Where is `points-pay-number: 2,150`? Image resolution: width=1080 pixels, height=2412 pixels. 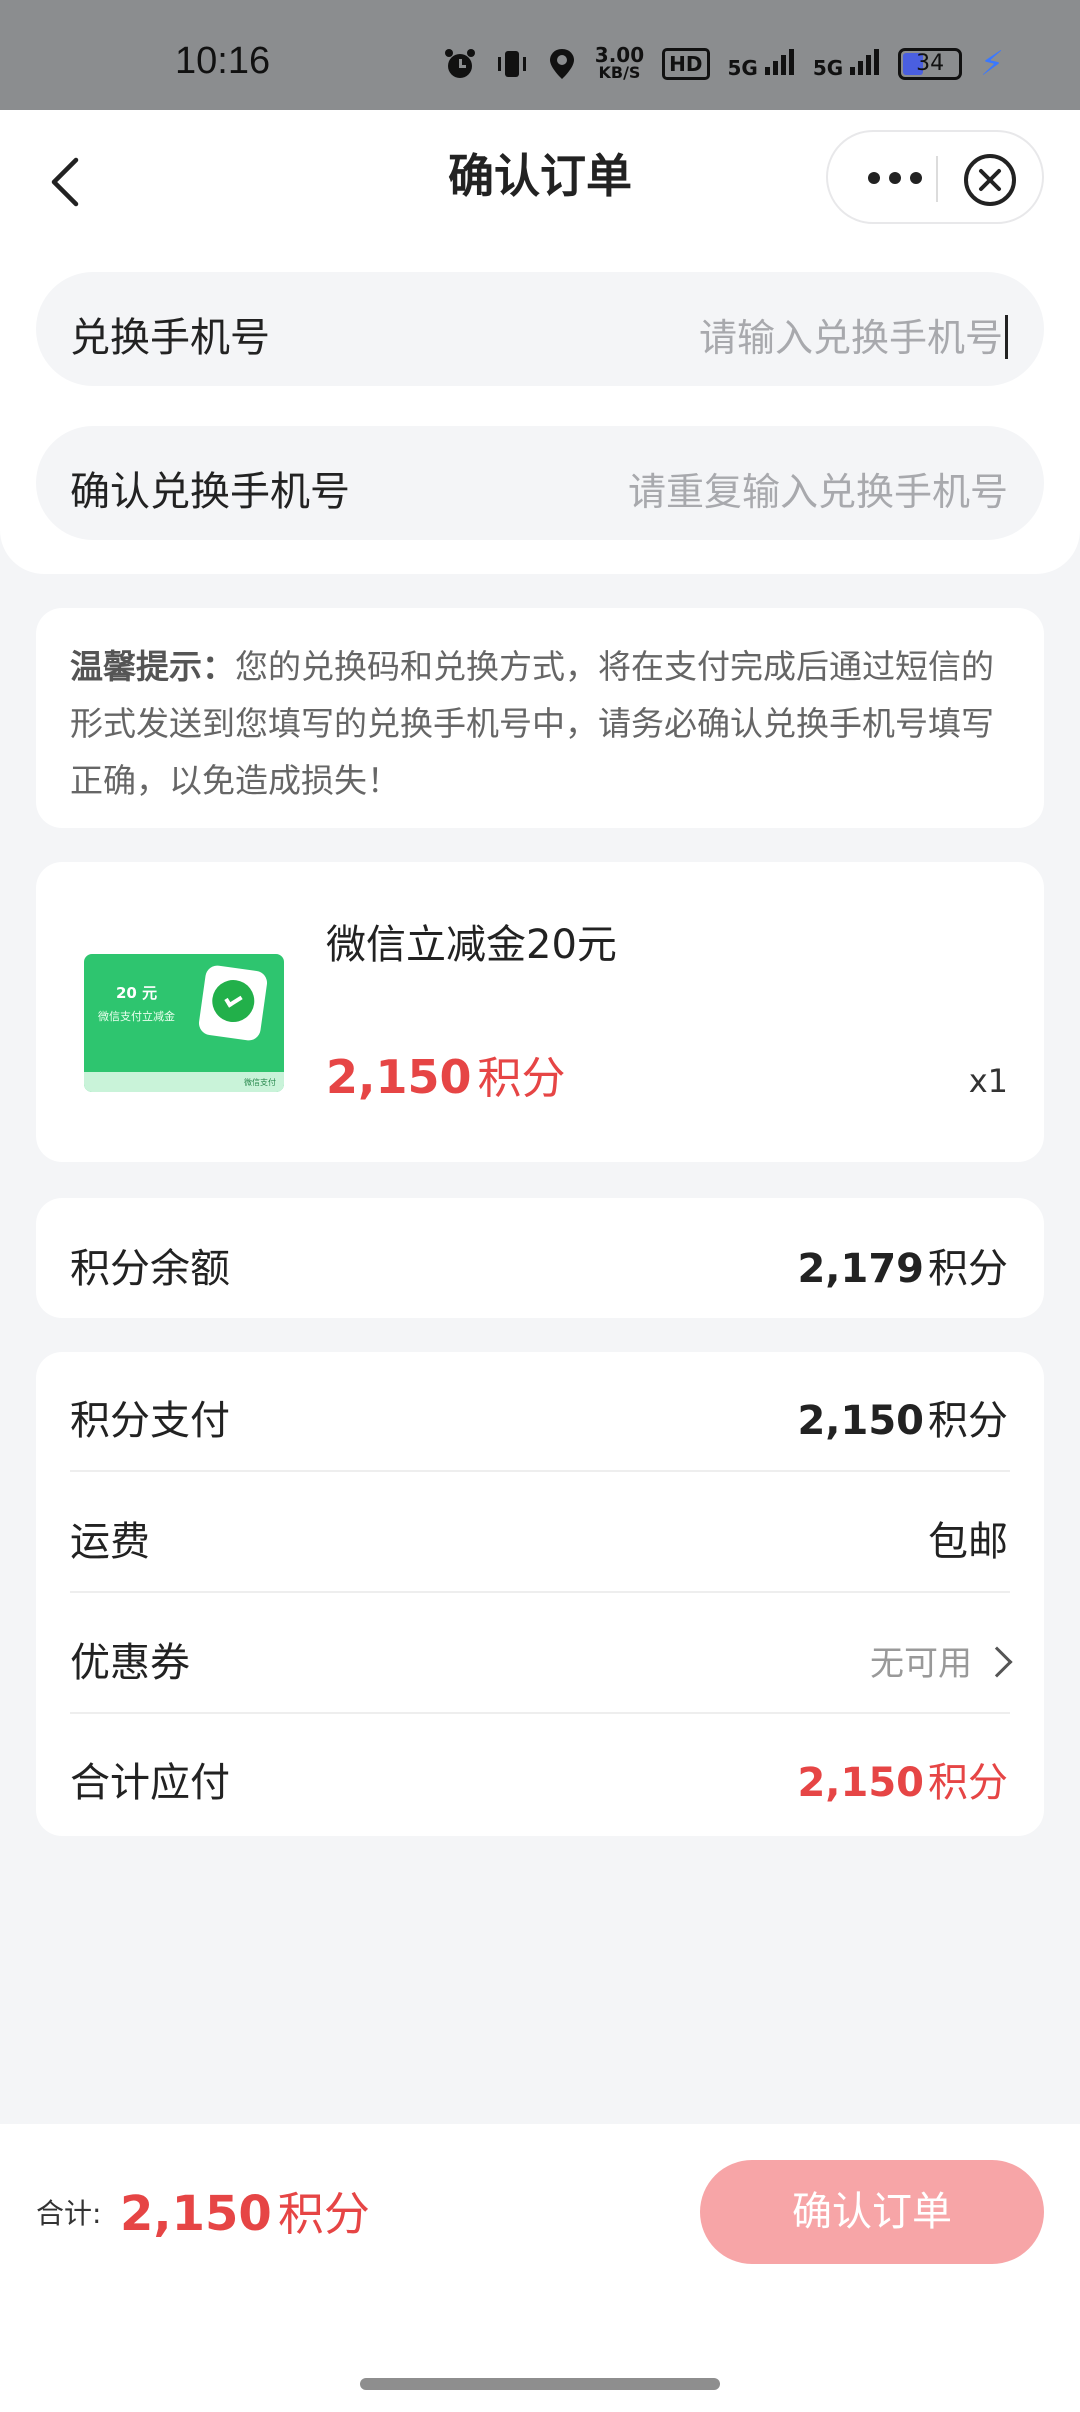
points-pay-number: 2,150 is located at coordinates (860, 1421).